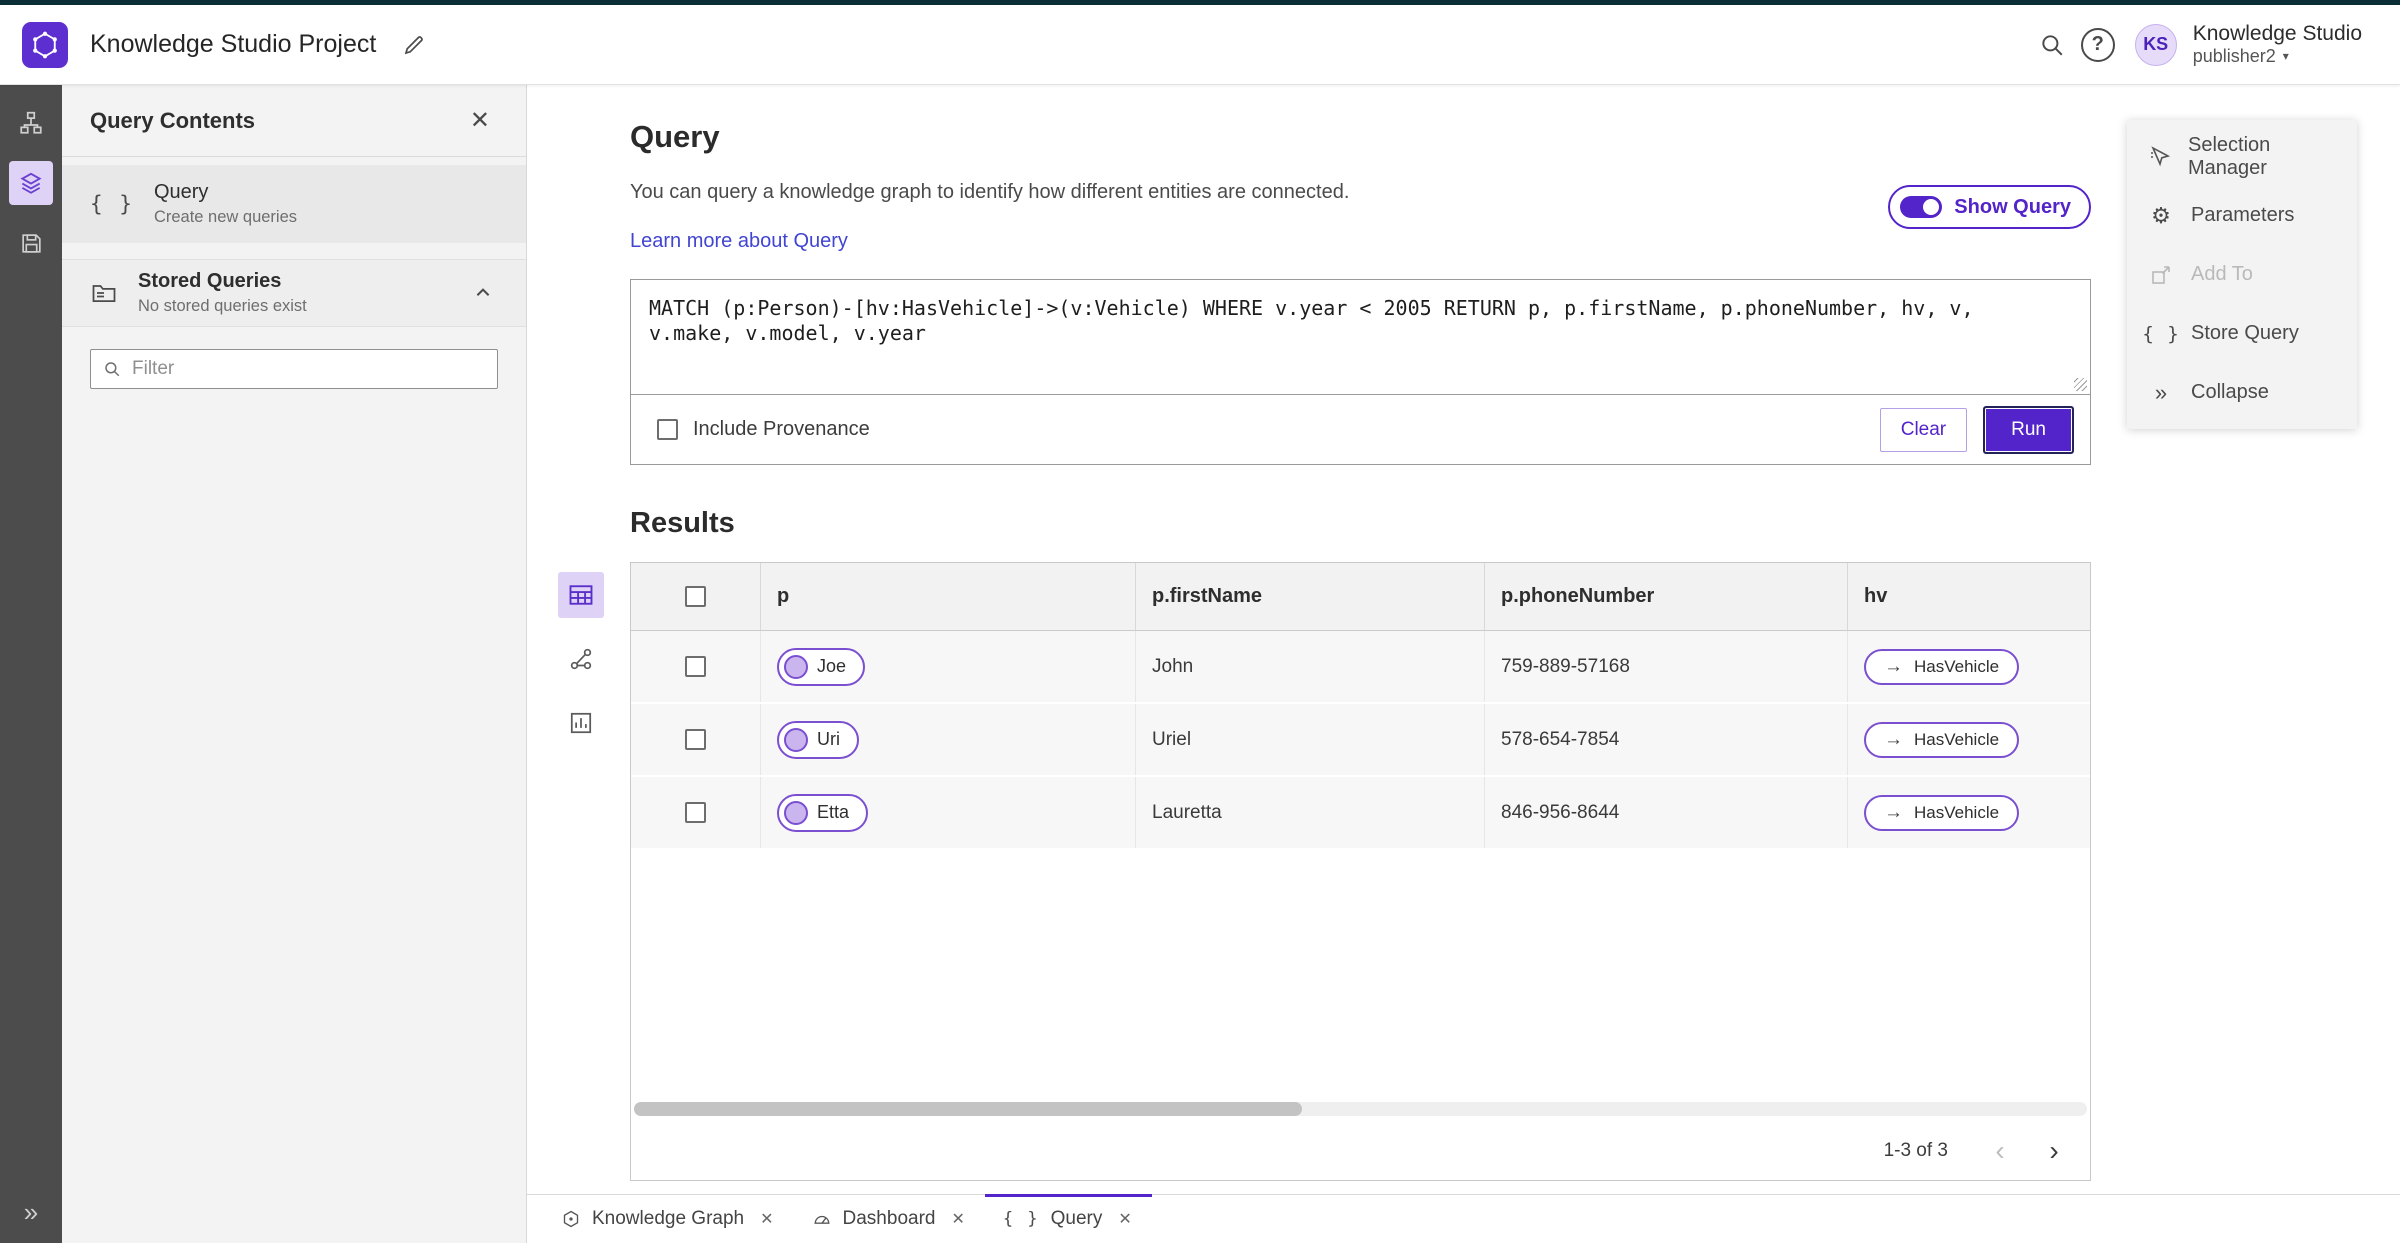  I want to click on chart-view-button, so click(581, 723).